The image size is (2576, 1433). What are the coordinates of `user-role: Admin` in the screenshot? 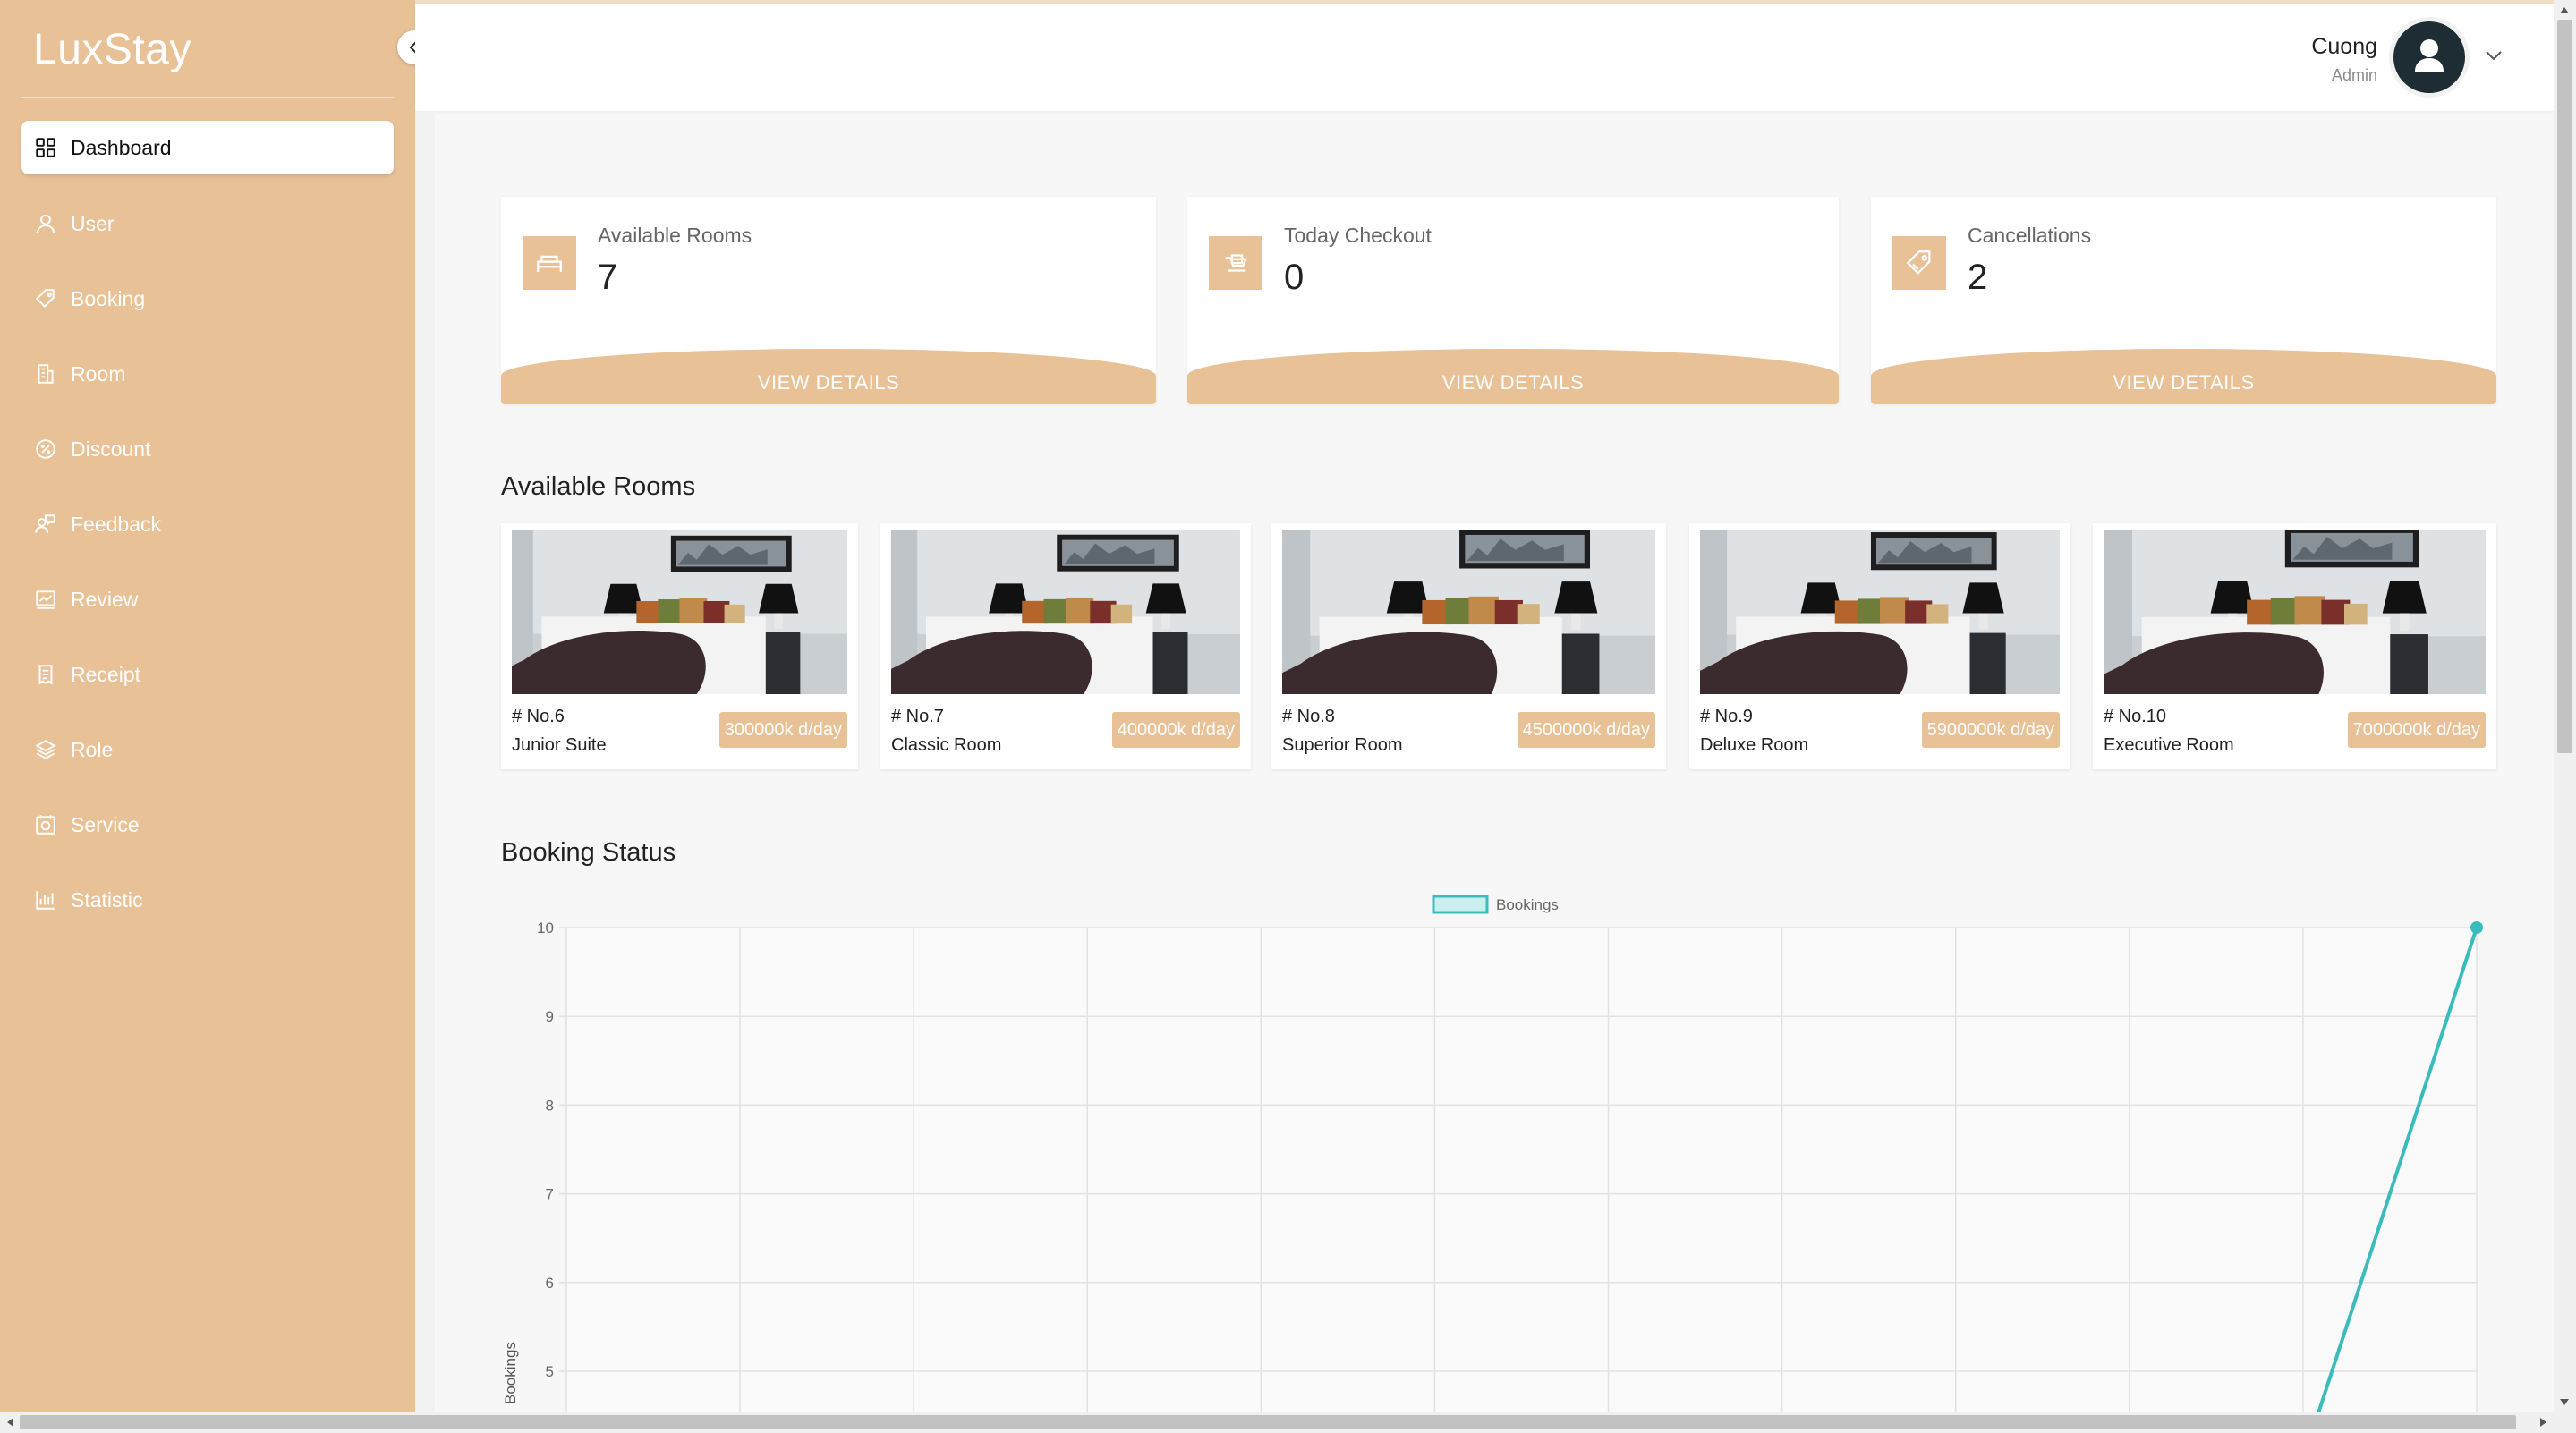 It's located at (2354, 75).